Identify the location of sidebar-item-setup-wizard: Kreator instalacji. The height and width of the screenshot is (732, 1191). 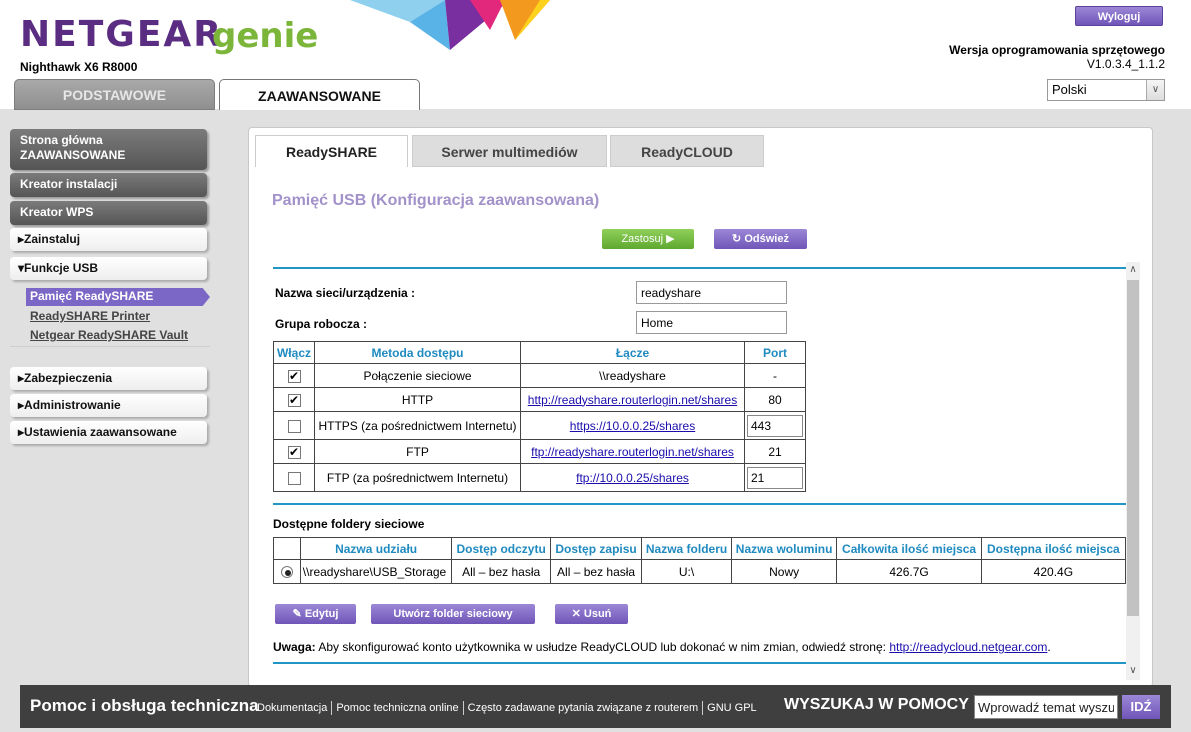
(108, 185).